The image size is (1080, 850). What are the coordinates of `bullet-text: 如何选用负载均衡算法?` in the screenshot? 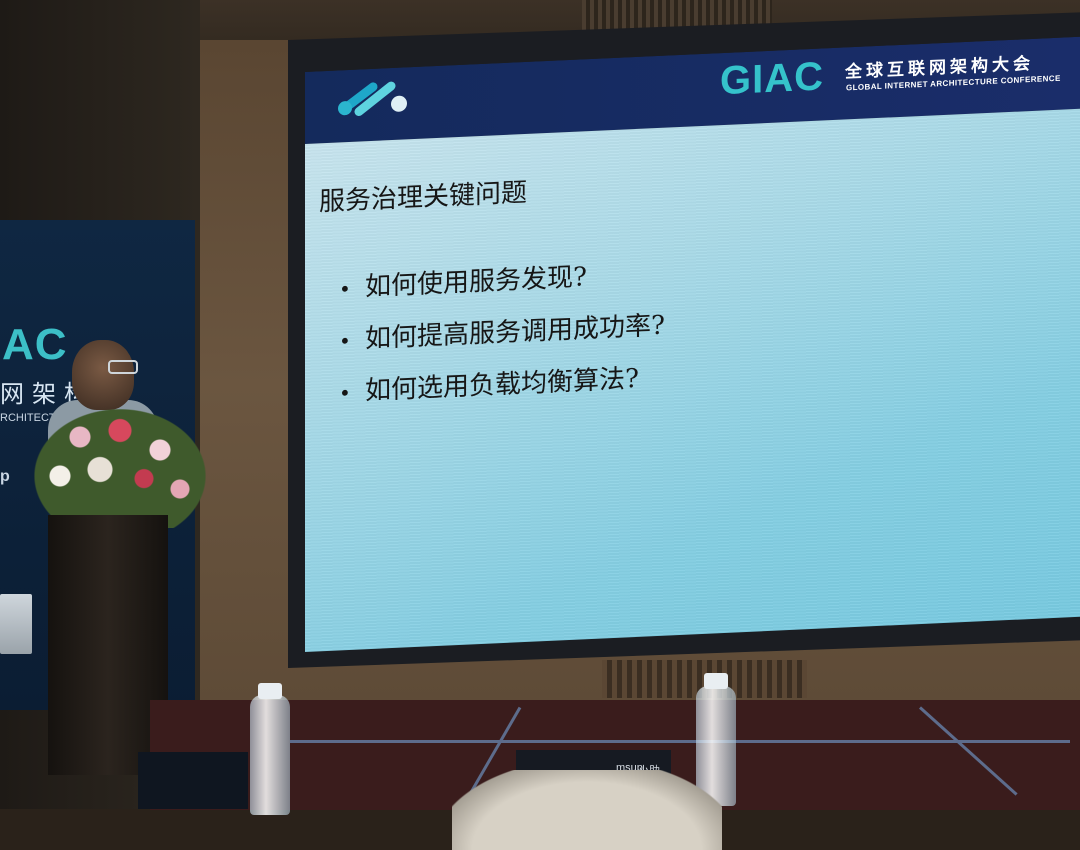 It's located at (502, 385).